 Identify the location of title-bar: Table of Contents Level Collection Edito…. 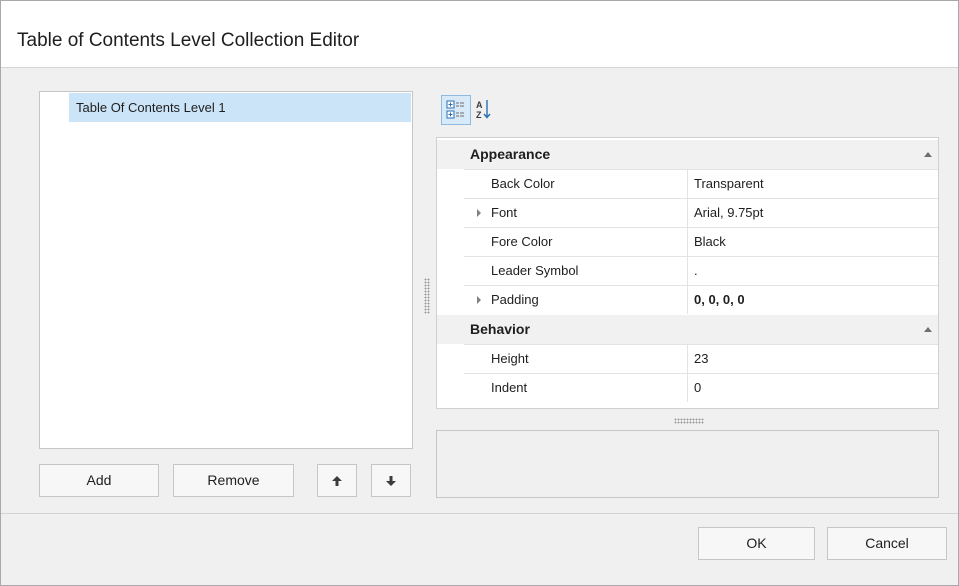
(479, 34).